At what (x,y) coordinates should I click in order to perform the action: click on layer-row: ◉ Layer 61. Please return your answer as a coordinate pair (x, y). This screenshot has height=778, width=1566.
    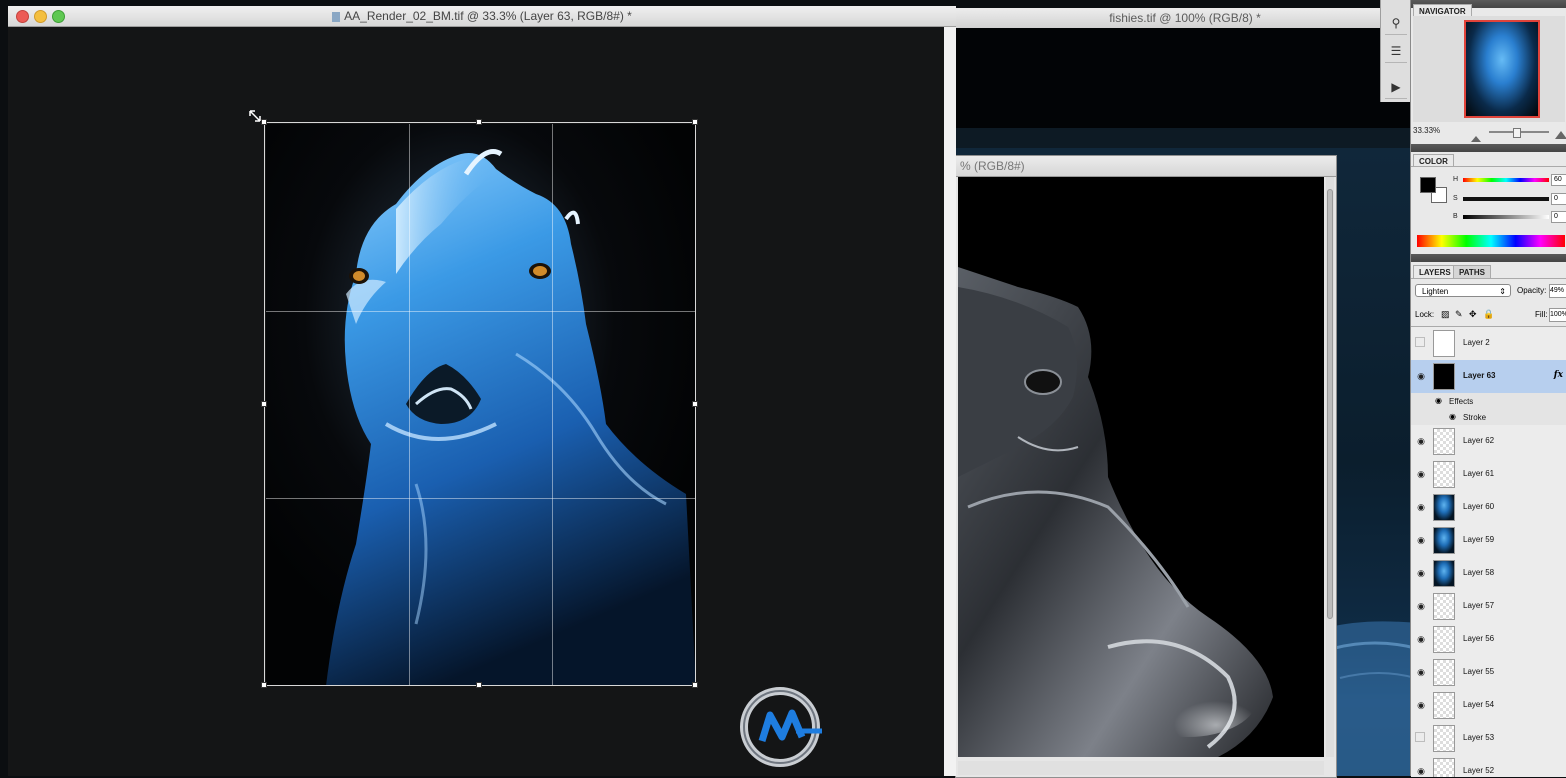
    Looking at the image, I should click on (1488, 475).